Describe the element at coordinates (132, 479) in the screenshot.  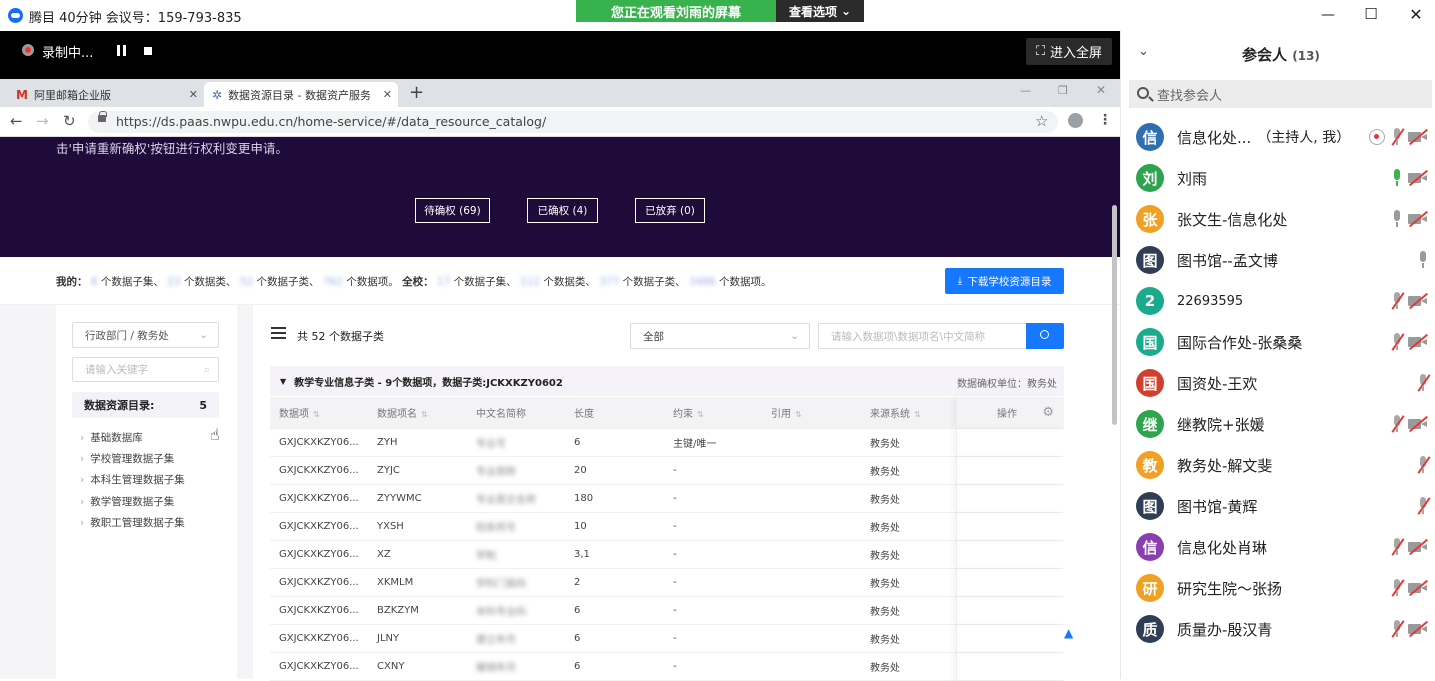
I see `tree-item: 本科生管理数据子集` at that location.